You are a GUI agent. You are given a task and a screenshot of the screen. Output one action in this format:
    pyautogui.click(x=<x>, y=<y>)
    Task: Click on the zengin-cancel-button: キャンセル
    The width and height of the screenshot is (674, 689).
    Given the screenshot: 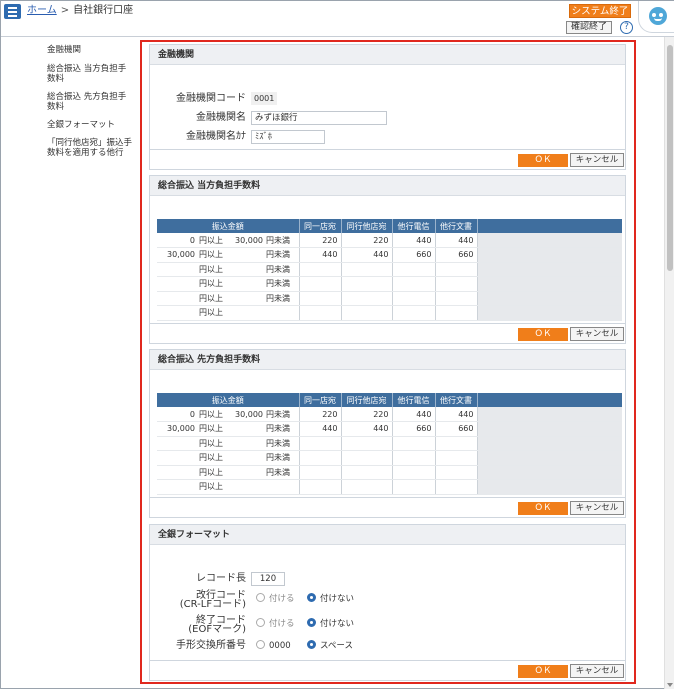 What is the action you would take?
    pyautogui.click(x=597, y=671)
    